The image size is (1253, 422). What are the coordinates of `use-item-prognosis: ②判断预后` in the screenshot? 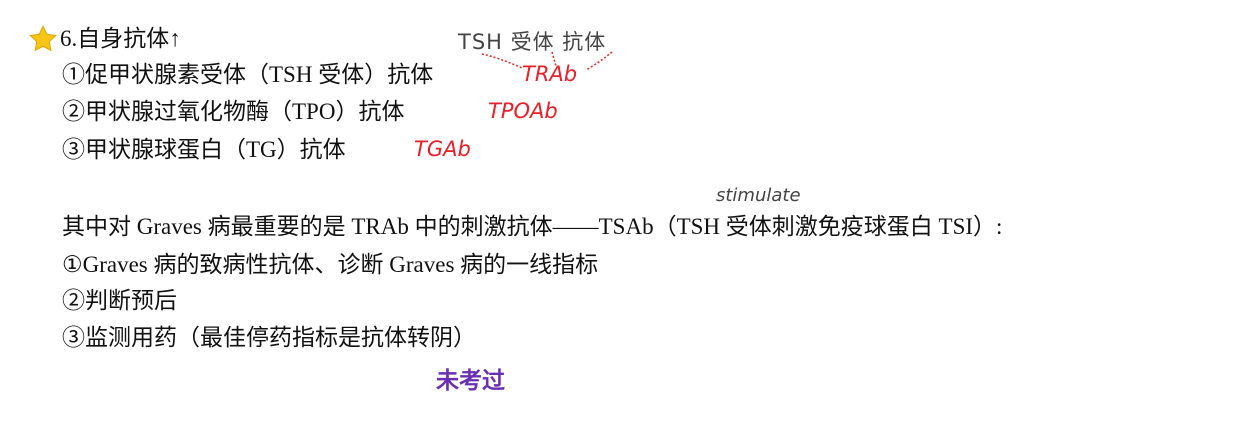 It's located at (119, 301).